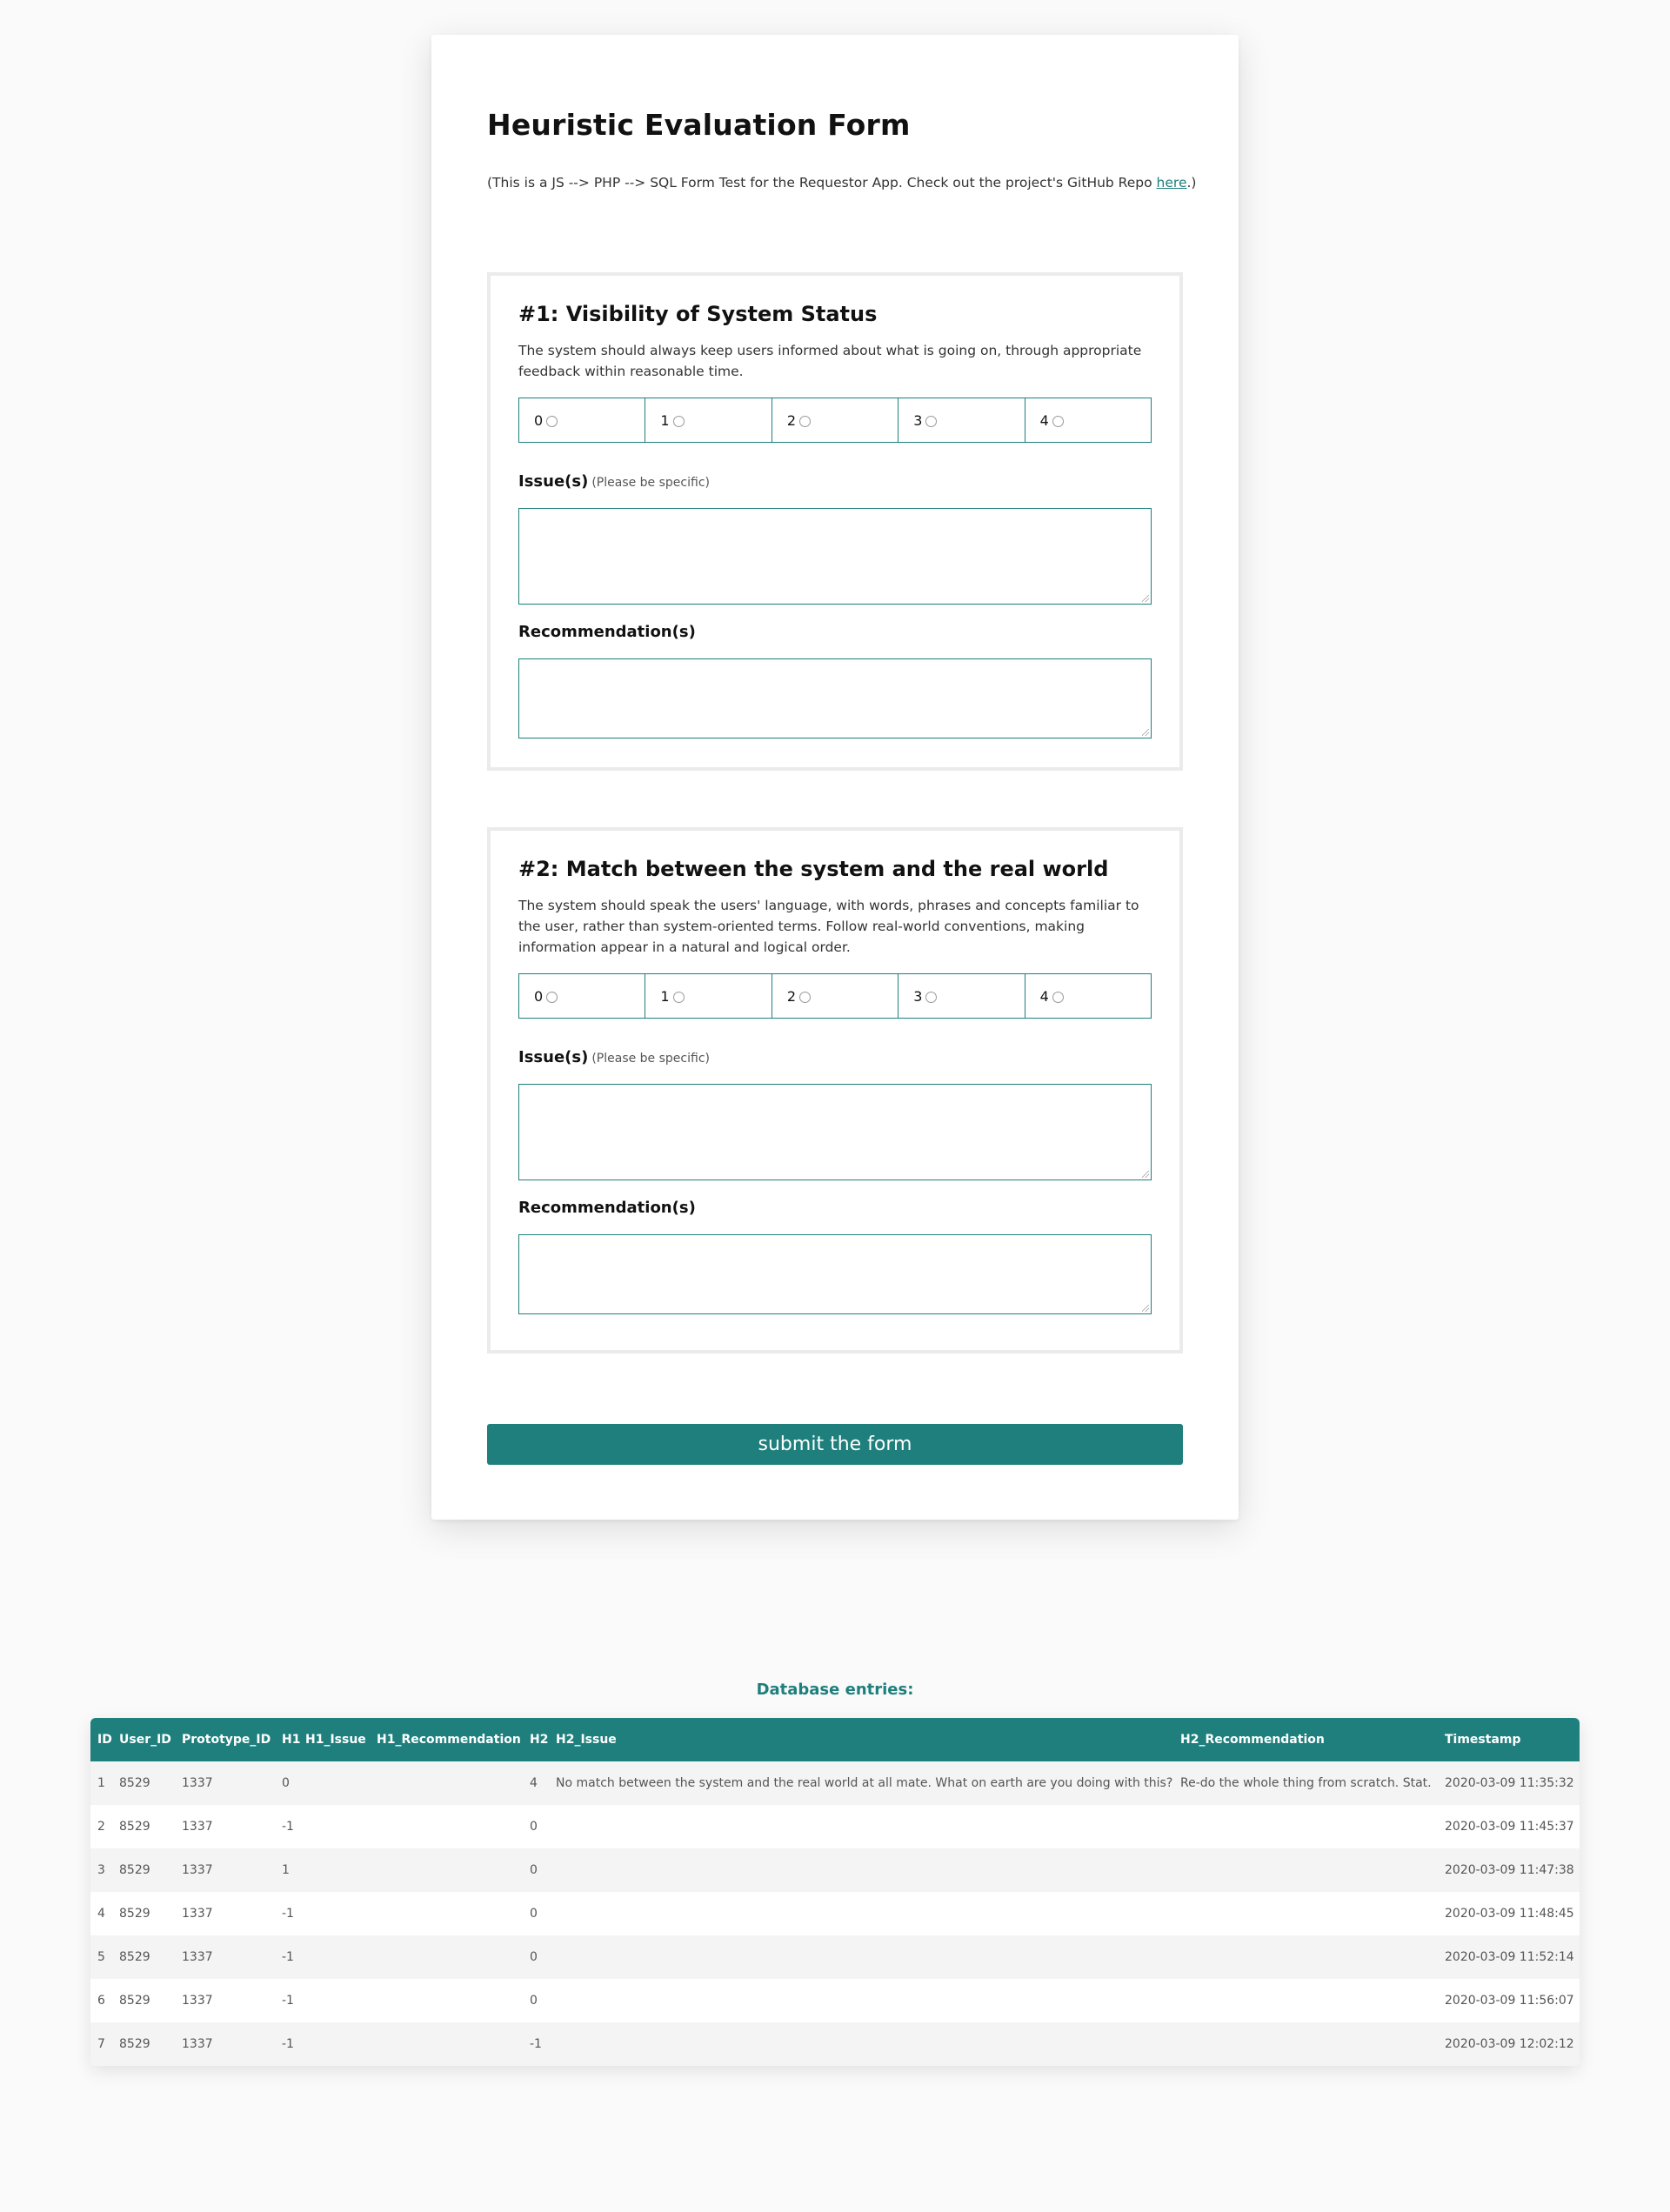  Describe the element at coordinates (101, 1740) in the screenshot. I see `column-header: ID` at that location.